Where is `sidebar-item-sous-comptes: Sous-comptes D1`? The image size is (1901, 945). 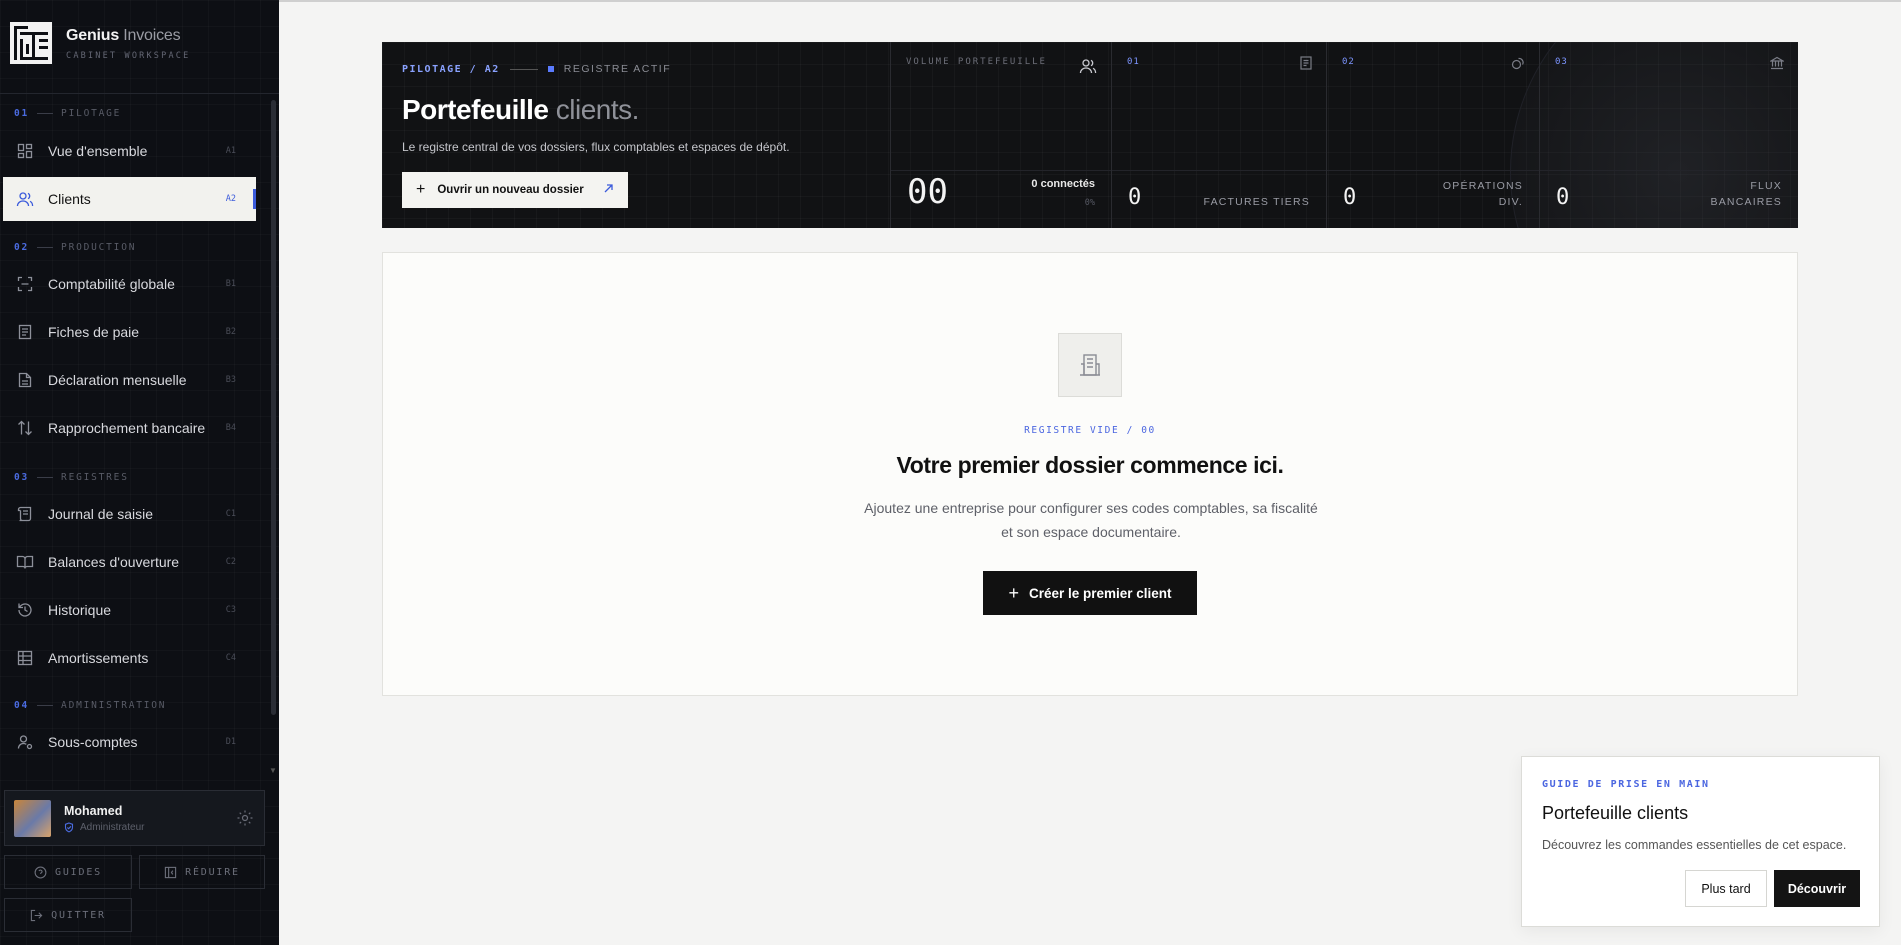 sidebar-item-sous-comptes: Sous-comptes D1 is located at coordinates (129, 742).